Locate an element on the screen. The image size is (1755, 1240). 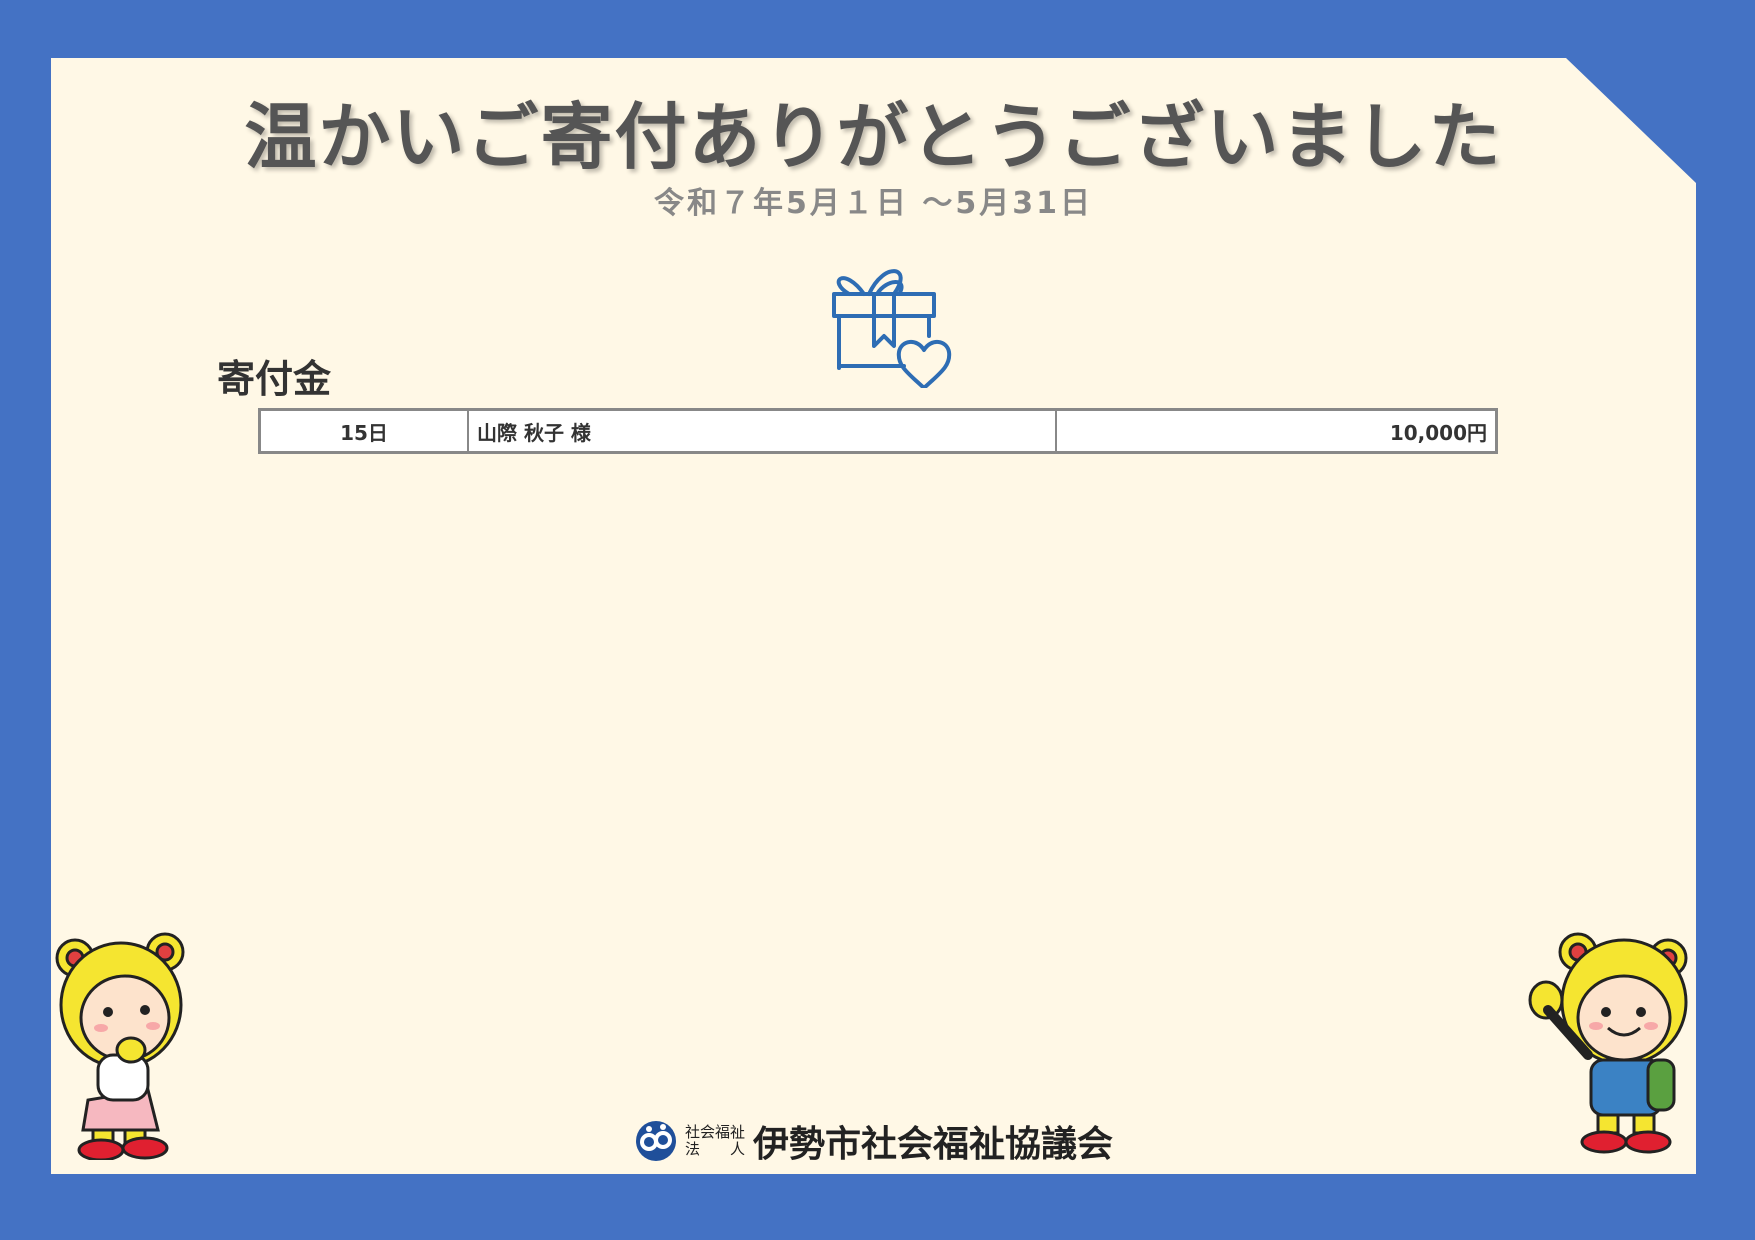
donation-amount: 10,000円 is located at coordinates (1276, 431).